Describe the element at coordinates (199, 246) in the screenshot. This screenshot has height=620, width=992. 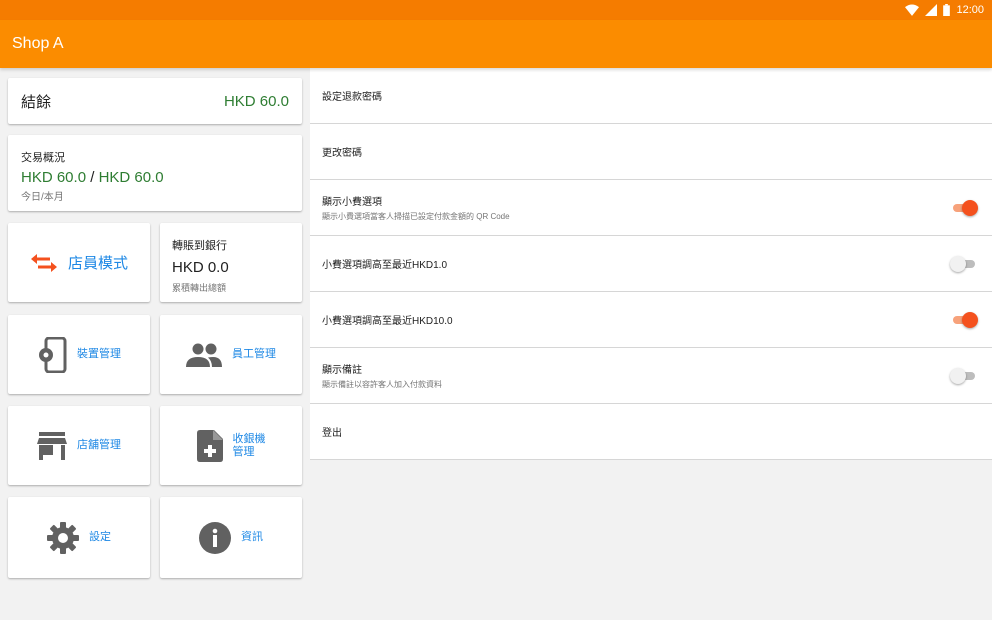
I see `transfer-title: 轉賬到銀行` at that location.